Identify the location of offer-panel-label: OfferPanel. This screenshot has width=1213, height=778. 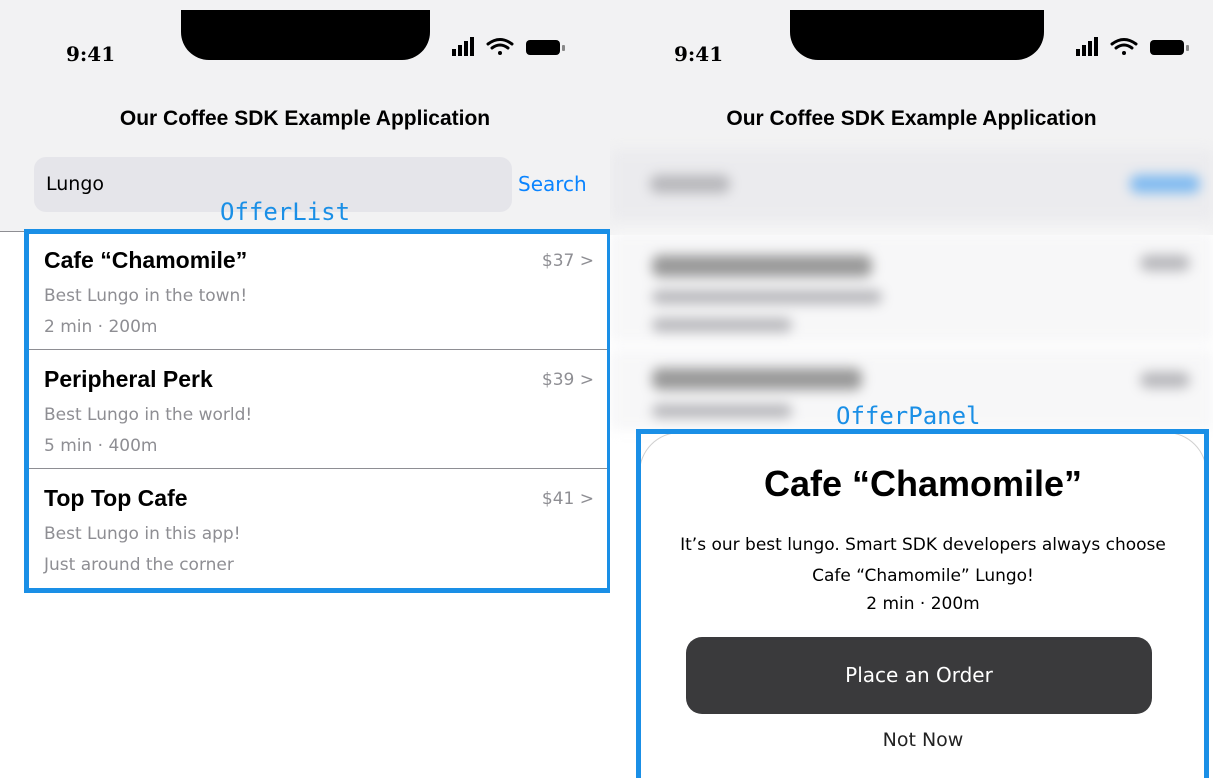
(908, 416).